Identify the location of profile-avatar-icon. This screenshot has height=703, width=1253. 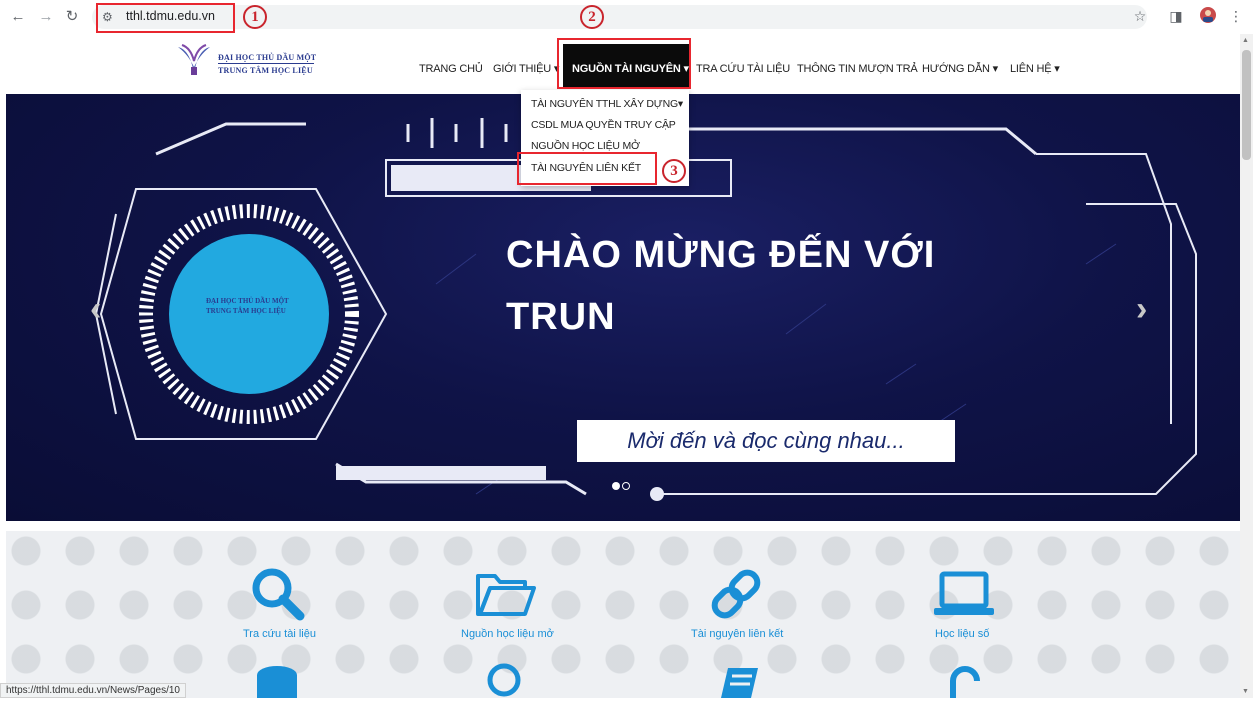
(1208, 17).